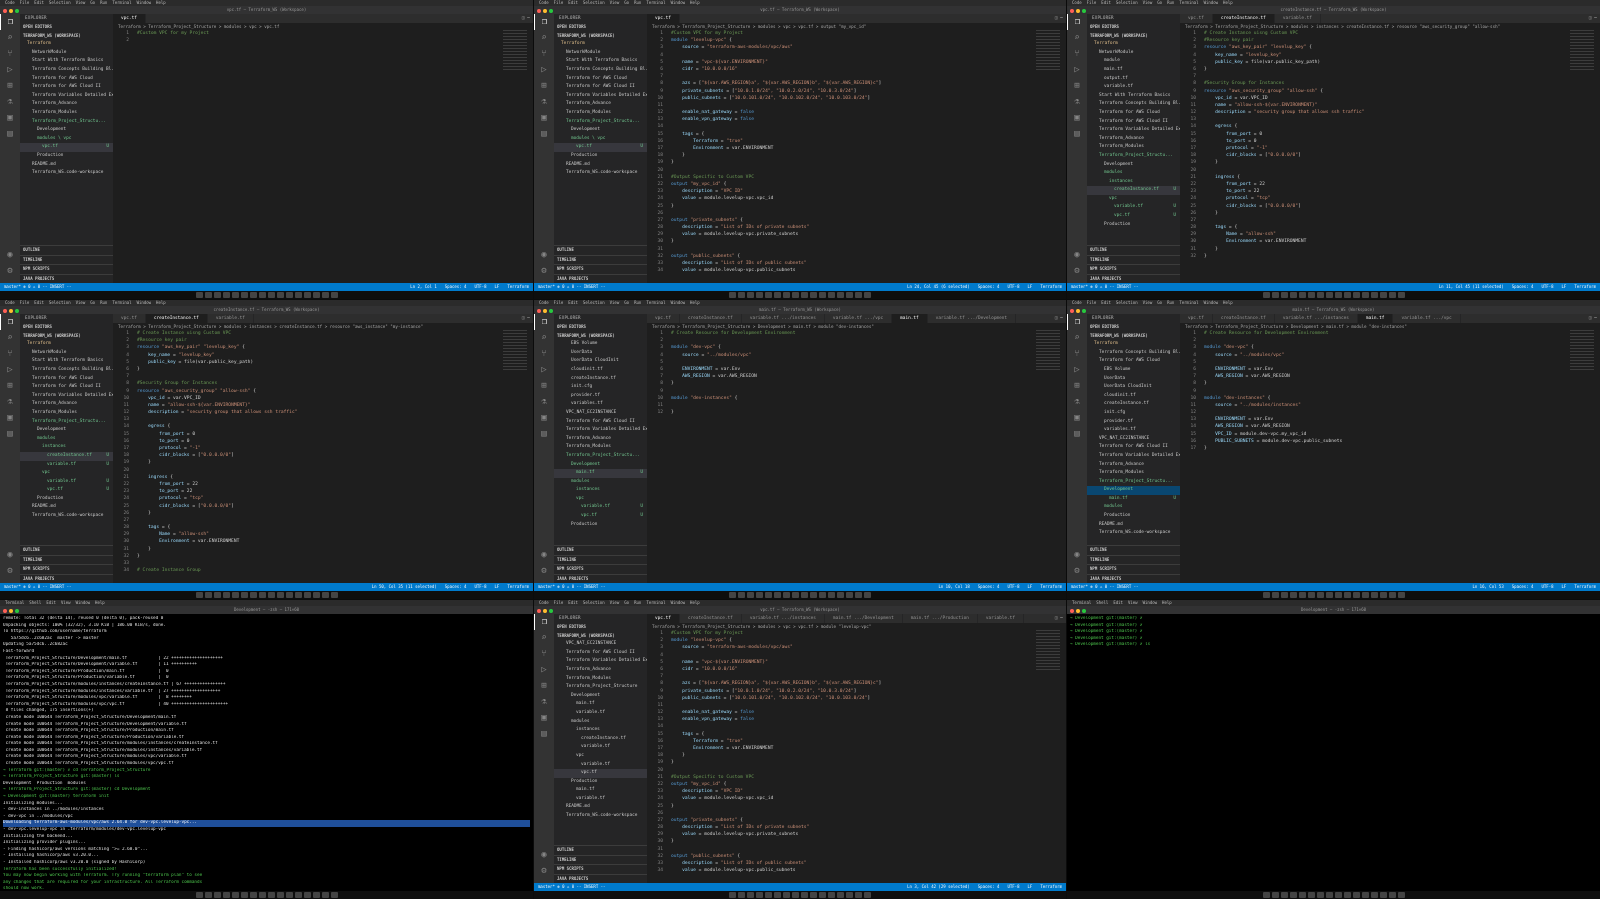 The height and width of the screenshot is (899, 1600). I want to click on java-section: JAVA PROJECTS, so click(66, 278).